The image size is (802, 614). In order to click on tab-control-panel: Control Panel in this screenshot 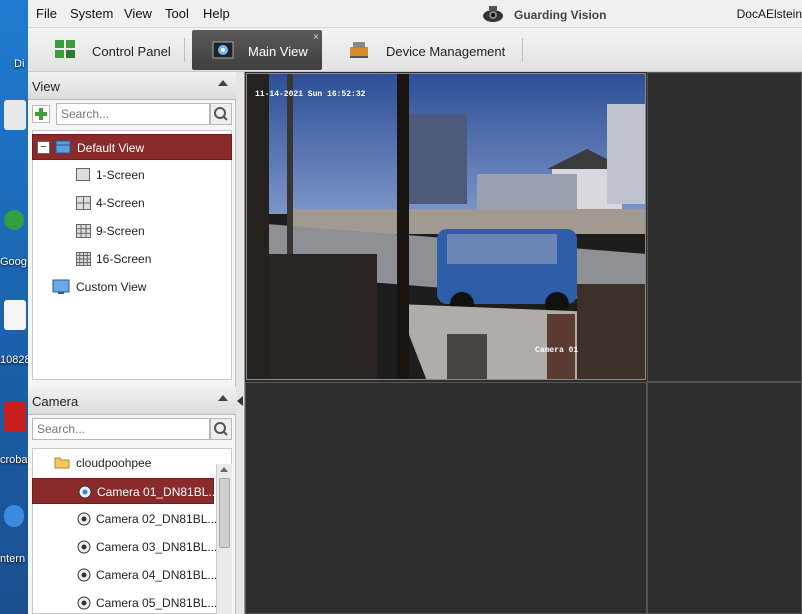, I will do `click(120, 50)`.